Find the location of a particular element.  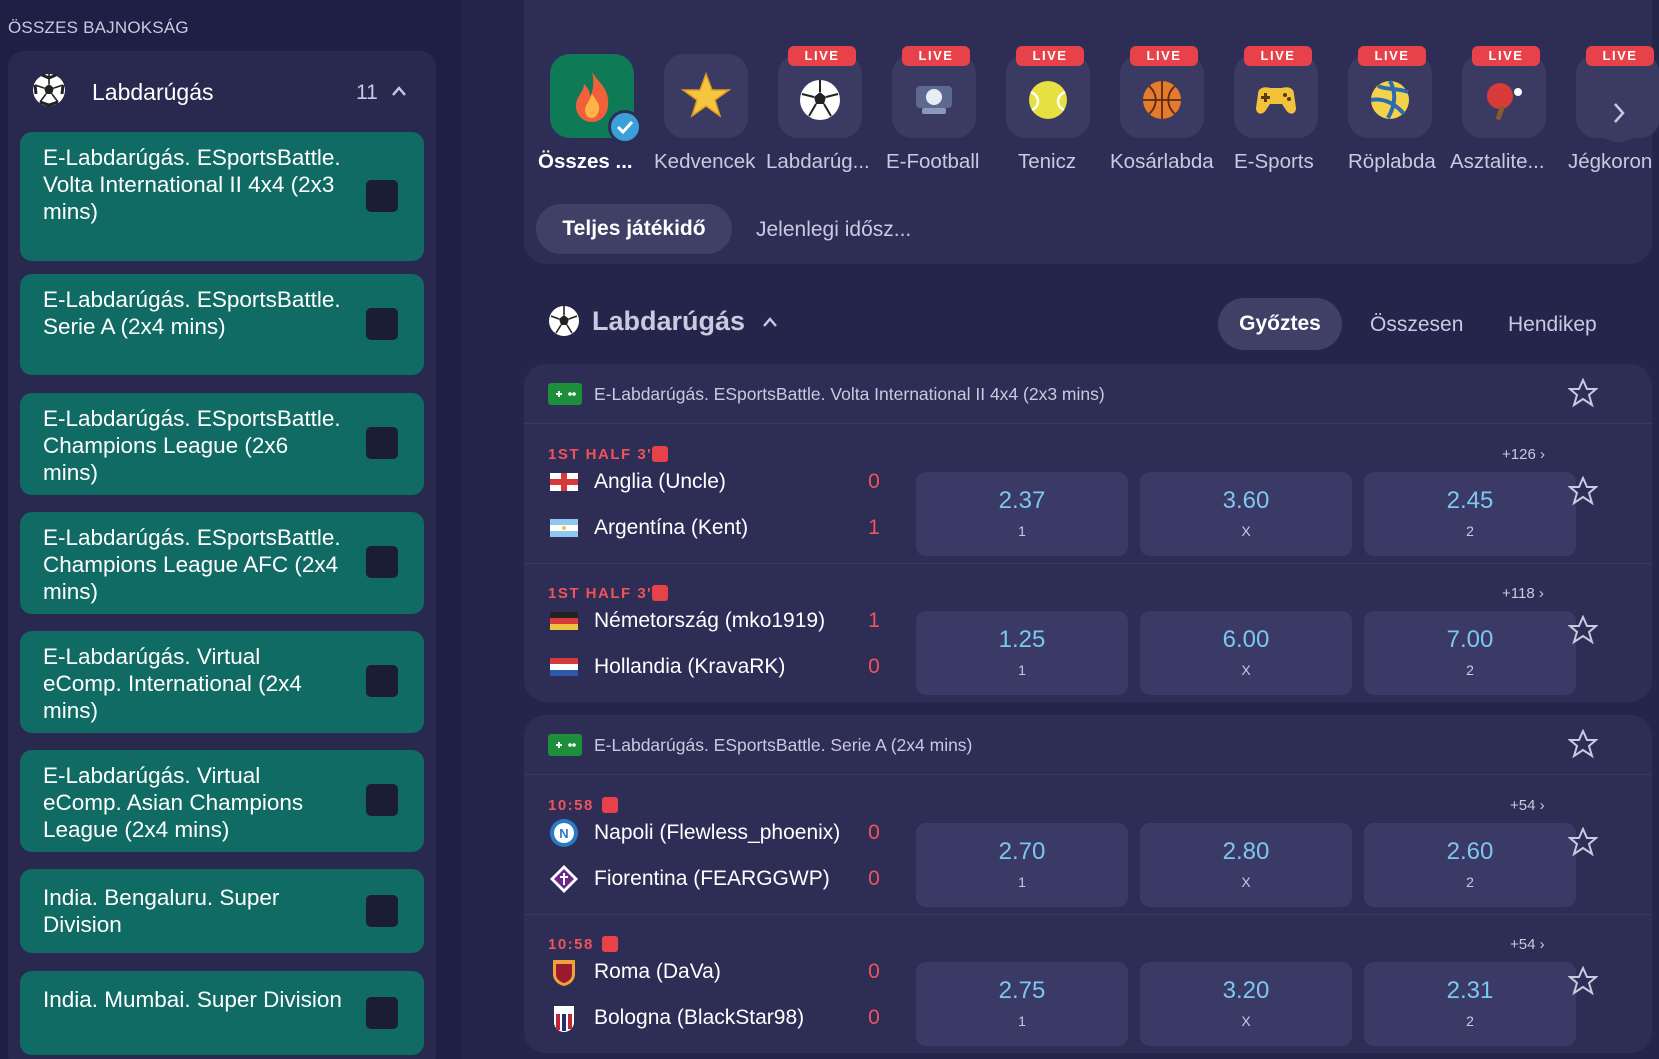

sport-tab-tennis: LIVE is located at coordinates (1048, 92).